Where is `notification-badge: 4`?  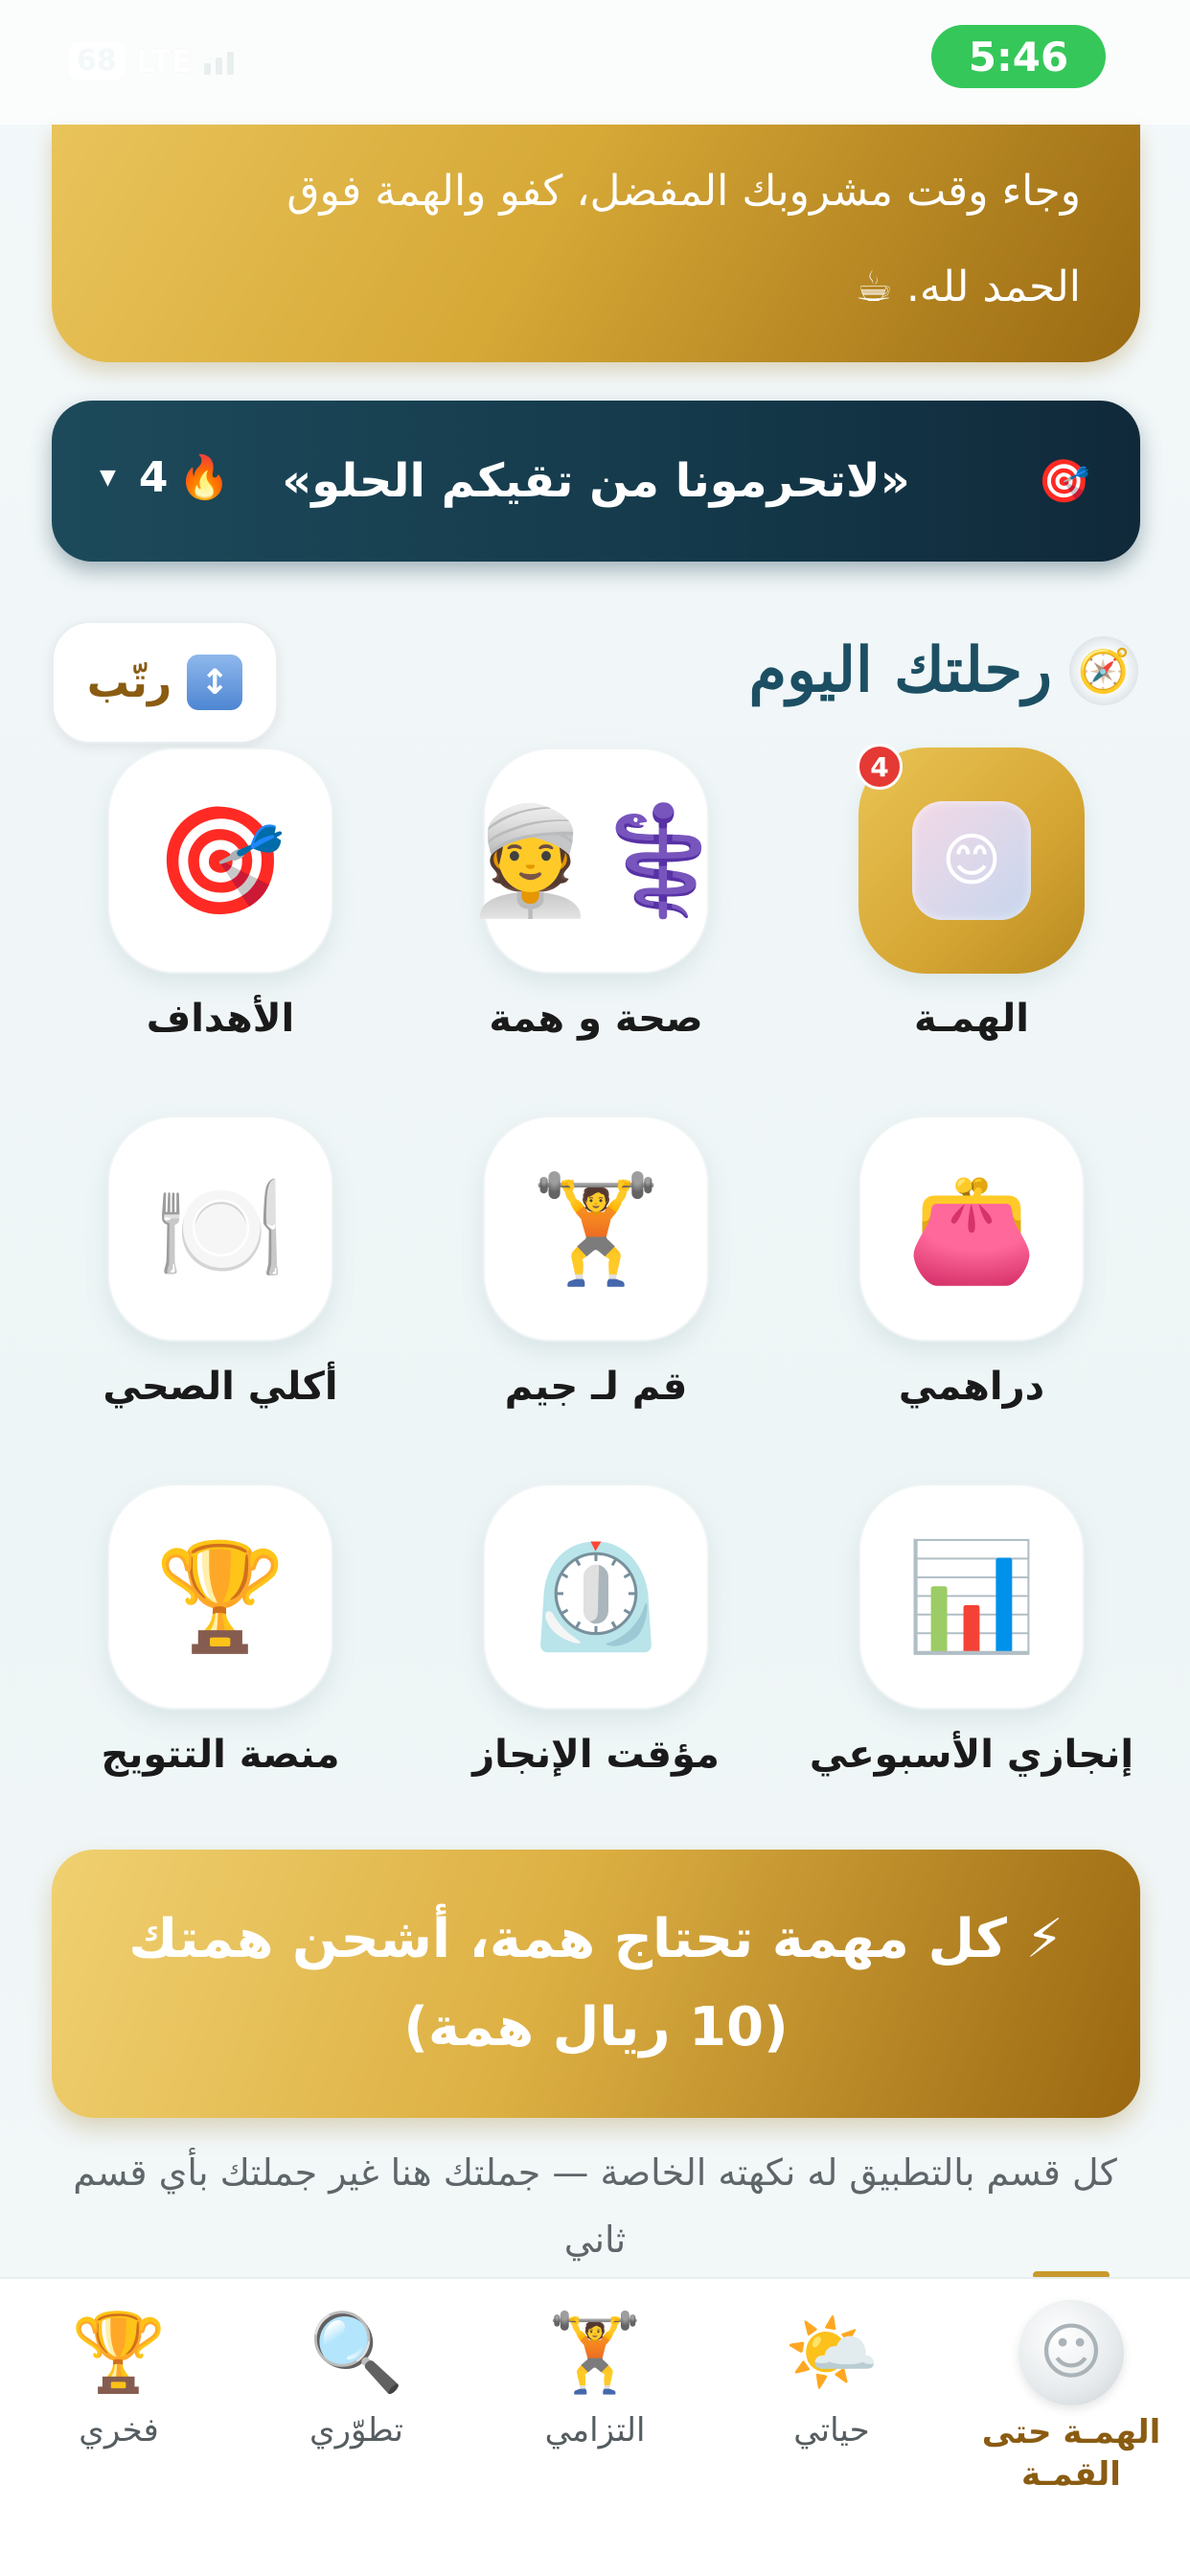
notification-badge: 4 is located at coordinates (880, 767).